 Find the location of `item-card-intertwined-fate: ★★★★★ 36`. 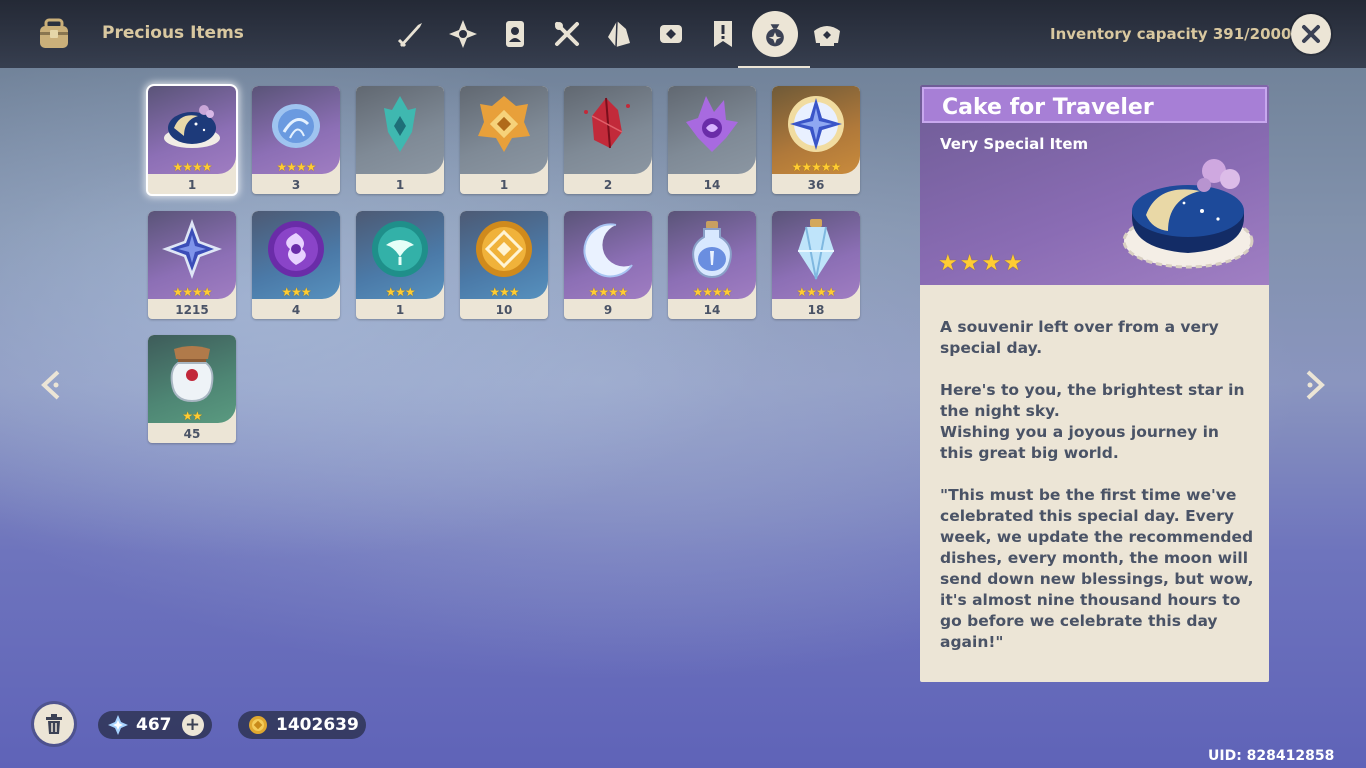

item-card-intertwined-fate: ★★★★★ 36 is located at coordinates (816, 140).